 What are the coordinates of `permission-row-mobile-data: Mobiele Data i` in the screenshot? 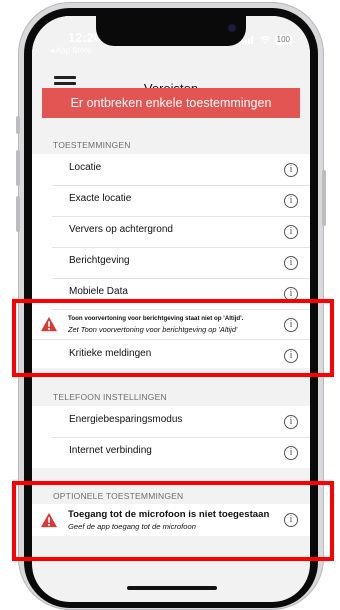 It's located at (181, 294).